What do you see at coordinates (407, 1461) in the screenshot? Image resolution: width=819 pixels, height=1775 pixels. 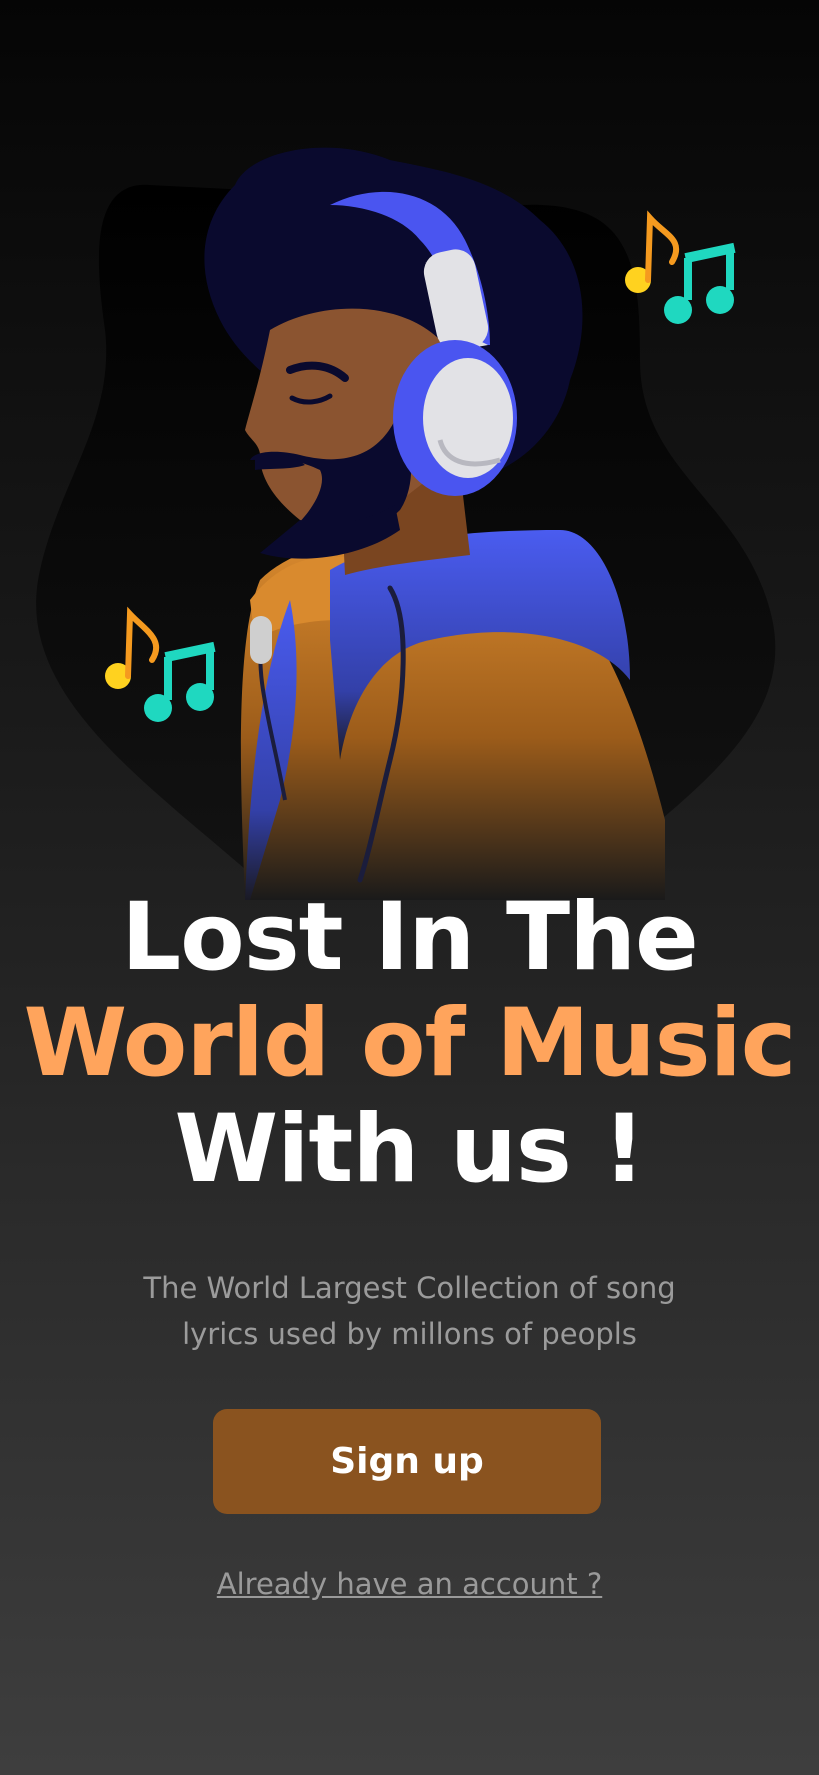 I see `signup-button: Sign up` at bounding box center [407, 1461].